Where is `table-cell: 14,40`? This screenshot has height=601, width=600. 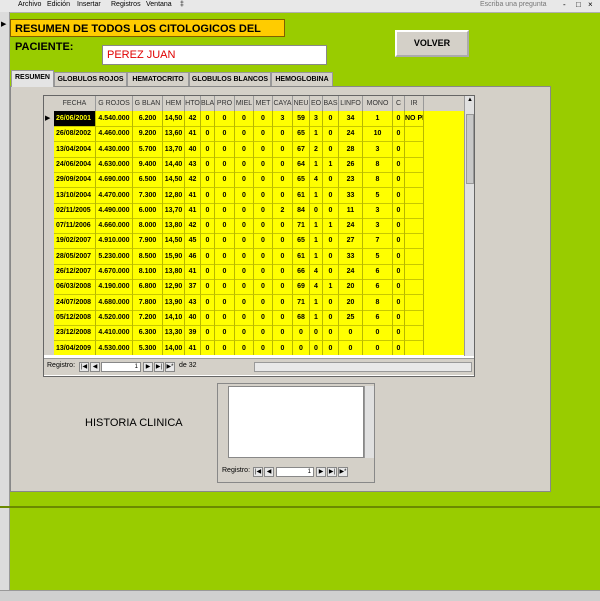 table-cell: 14,40 is located at coordinates (174, 164).